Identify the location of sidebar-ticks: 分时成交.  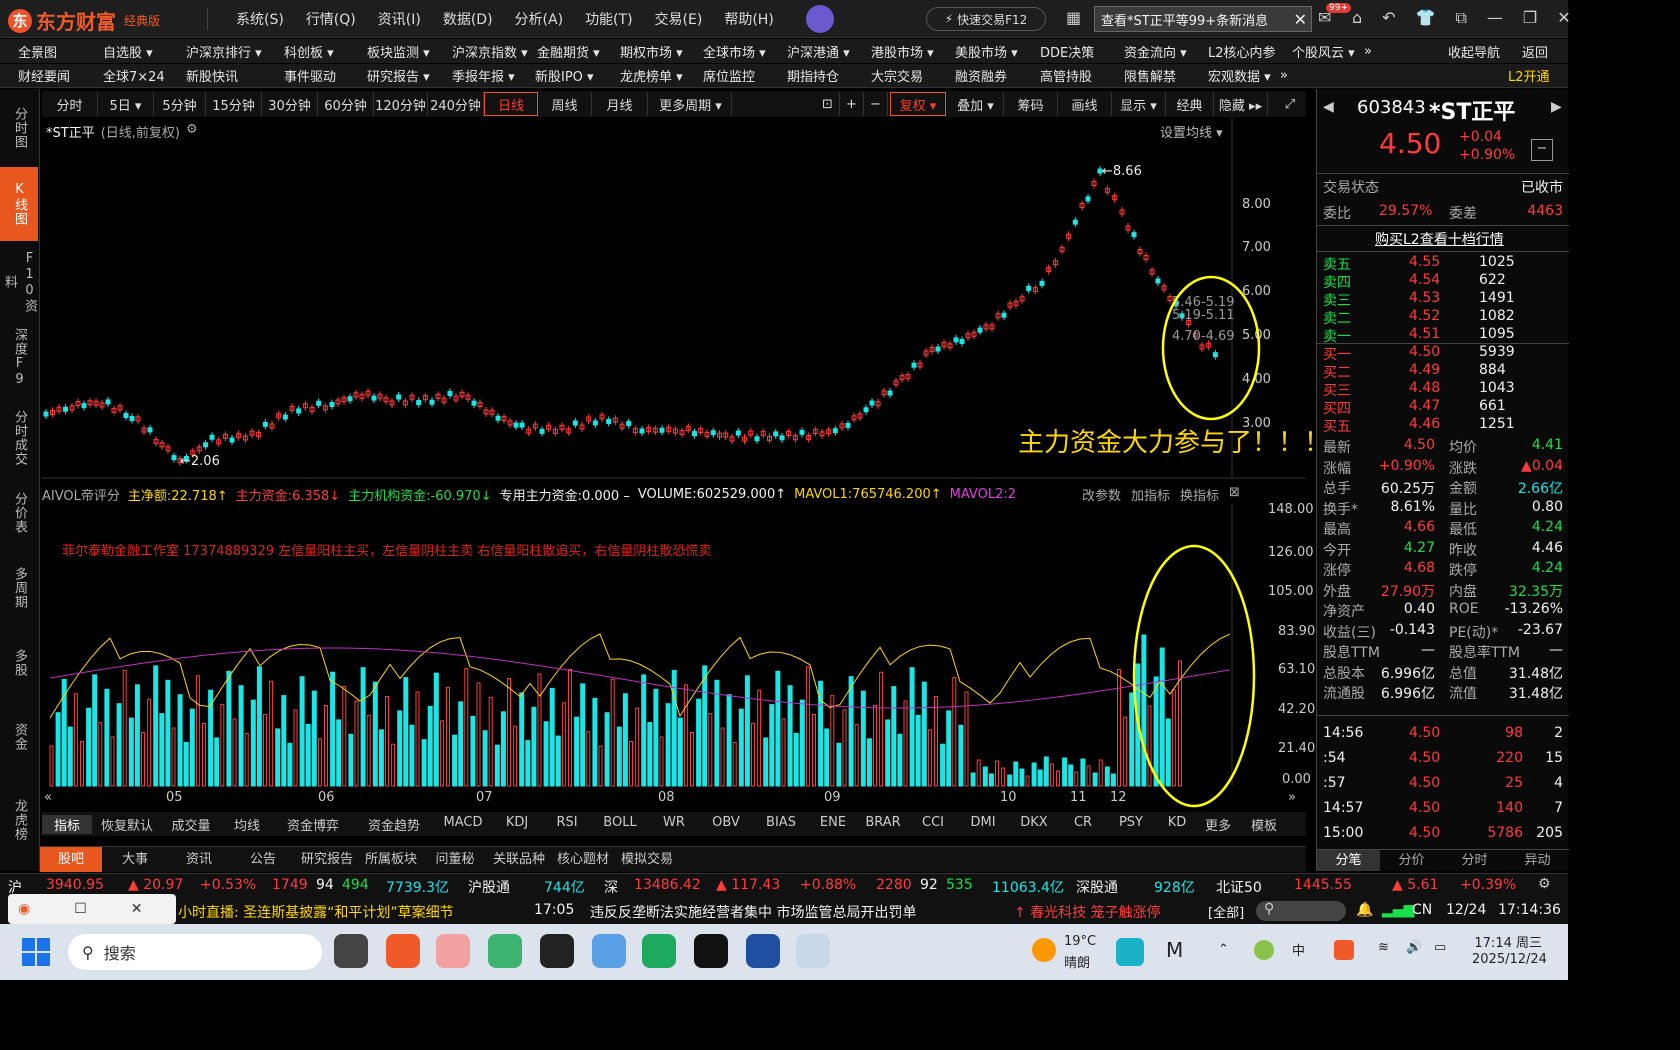
(19, 438).